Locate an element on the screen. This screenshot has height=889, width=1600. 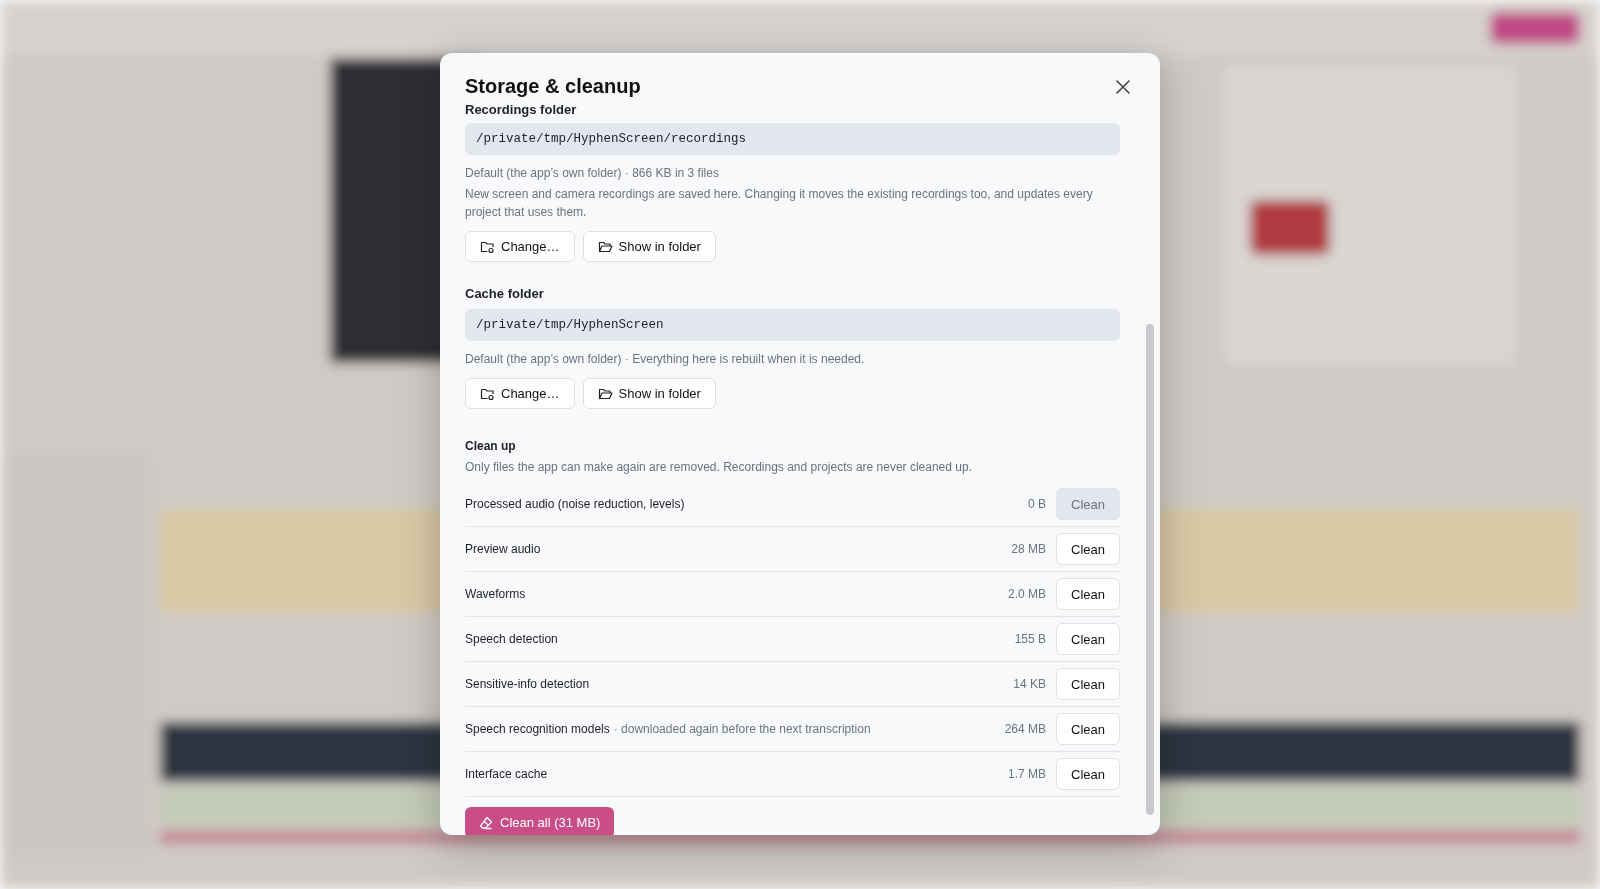
folder-info: Default (the app’s own folder) · 866 KB in 3 files is located at coordinates (592, 173).